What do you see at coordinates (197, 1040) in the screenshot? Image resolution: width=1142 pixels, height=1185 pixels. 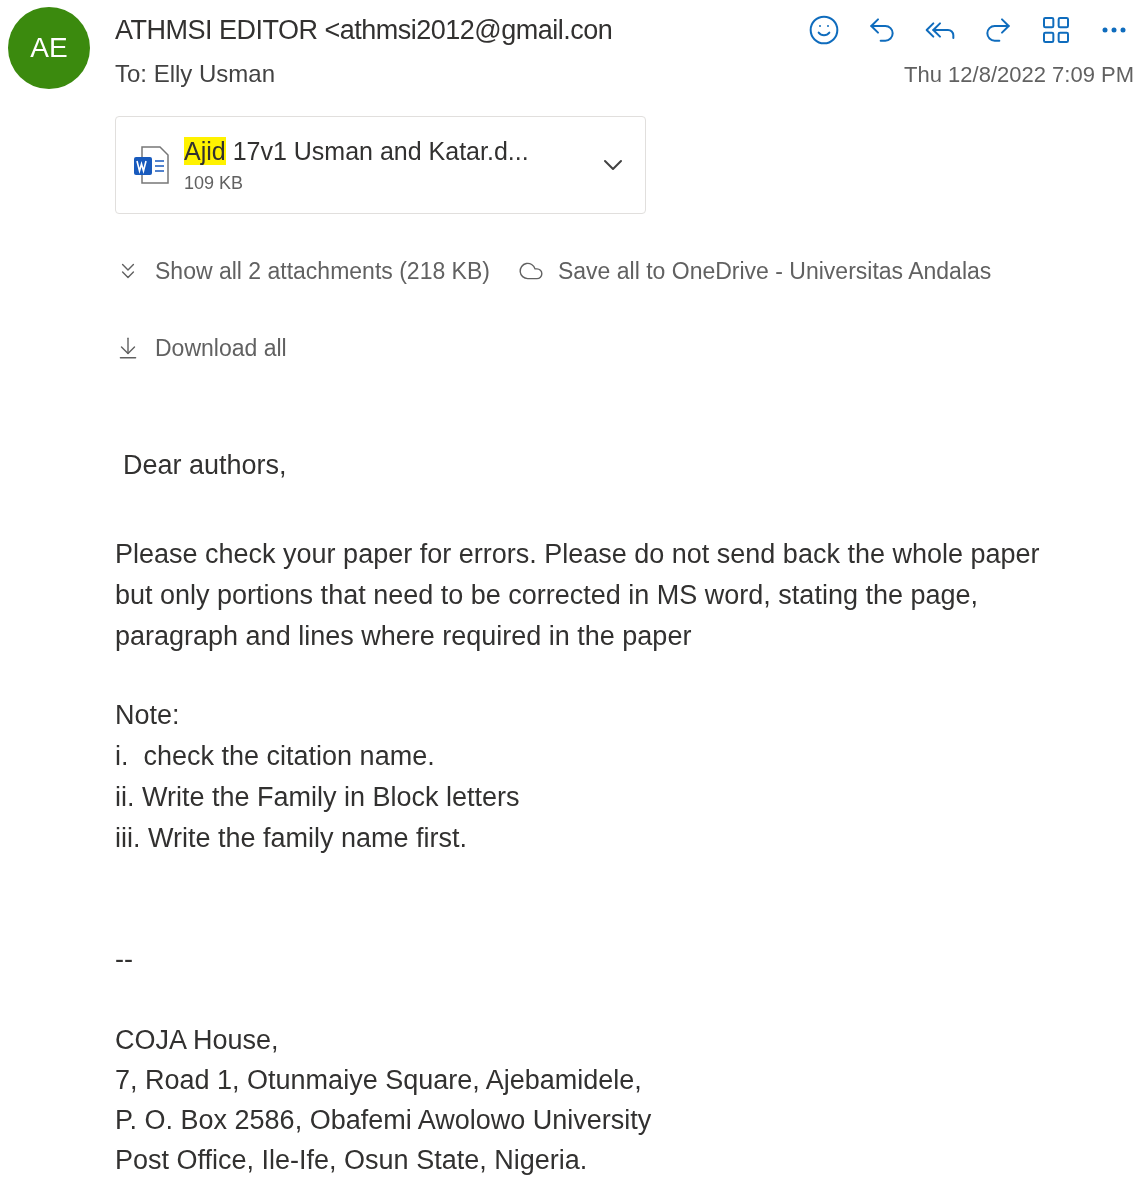 I see `signature-line: COJA House,` at bounding box center [197, 1040].